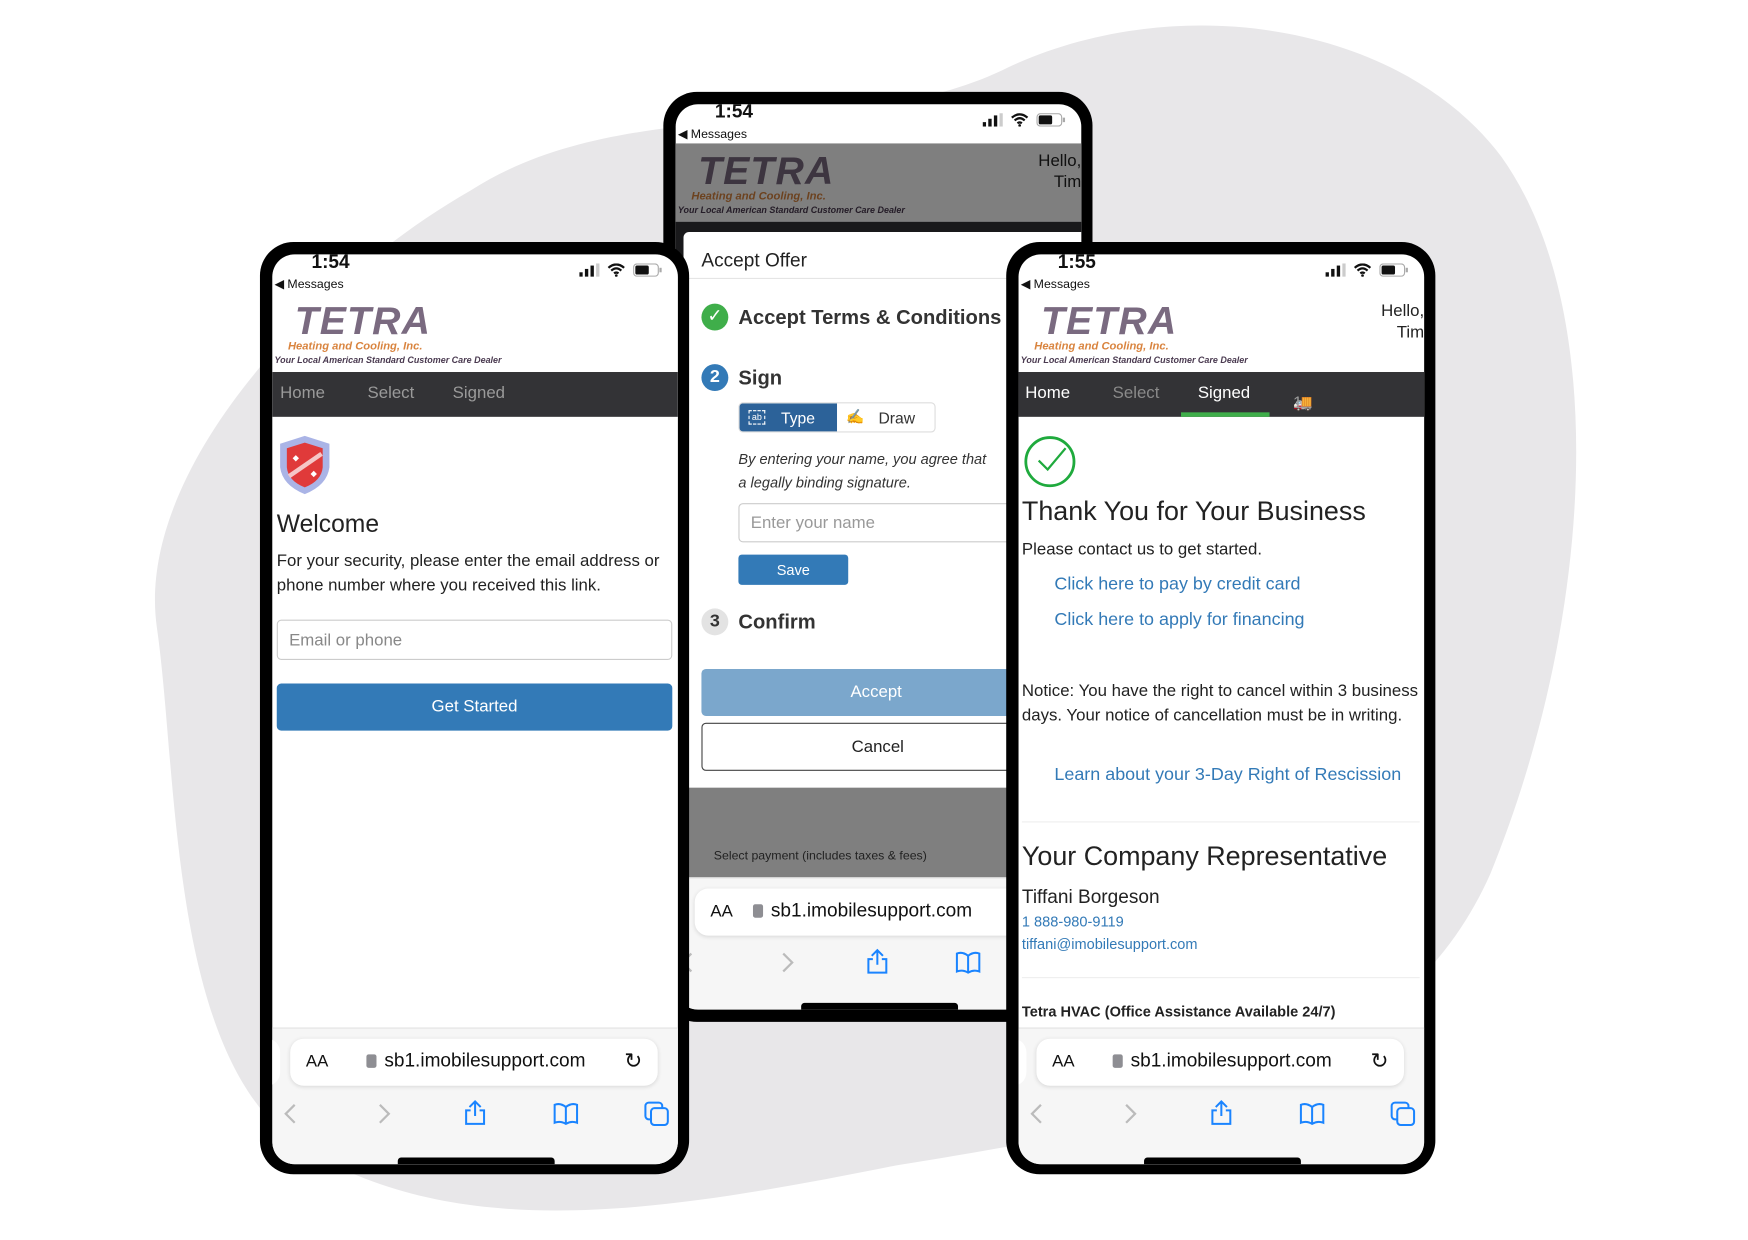 This screenshot has height=1240, width=1748. I want to click on step-2-label: Sign, so click(760, 377).